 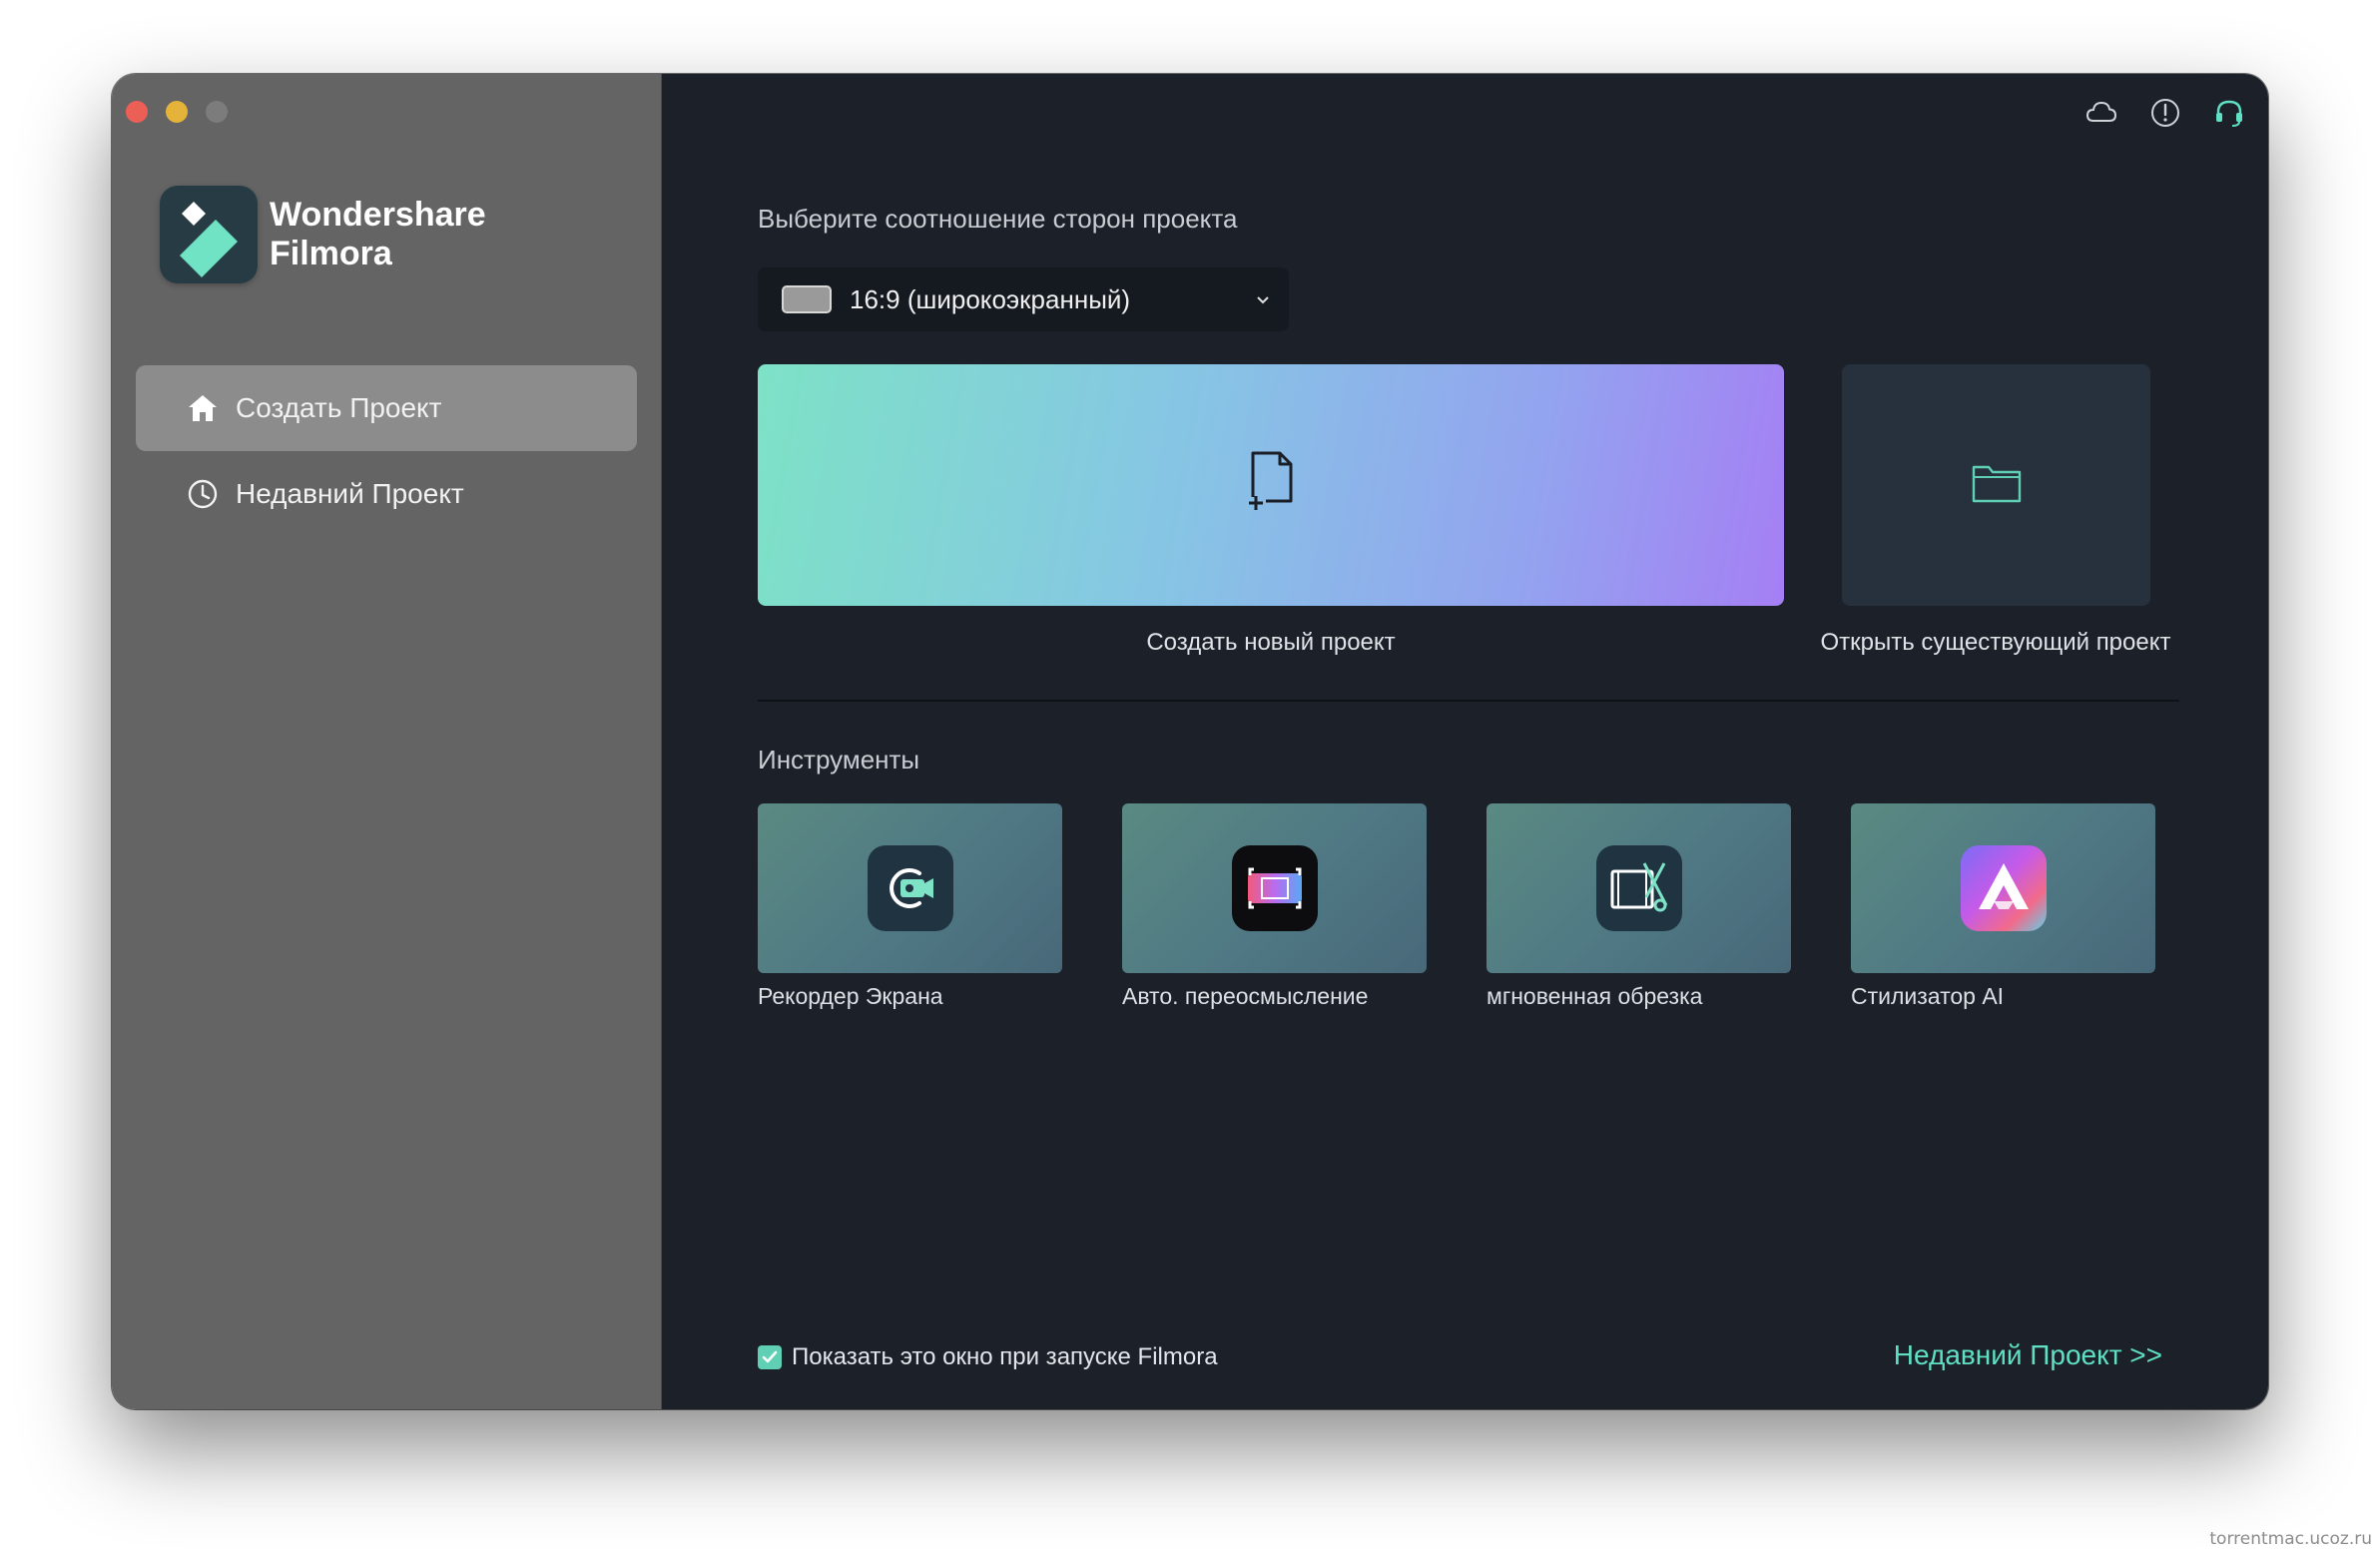 I want to click on close-window-button, so click(x=137, y=112).